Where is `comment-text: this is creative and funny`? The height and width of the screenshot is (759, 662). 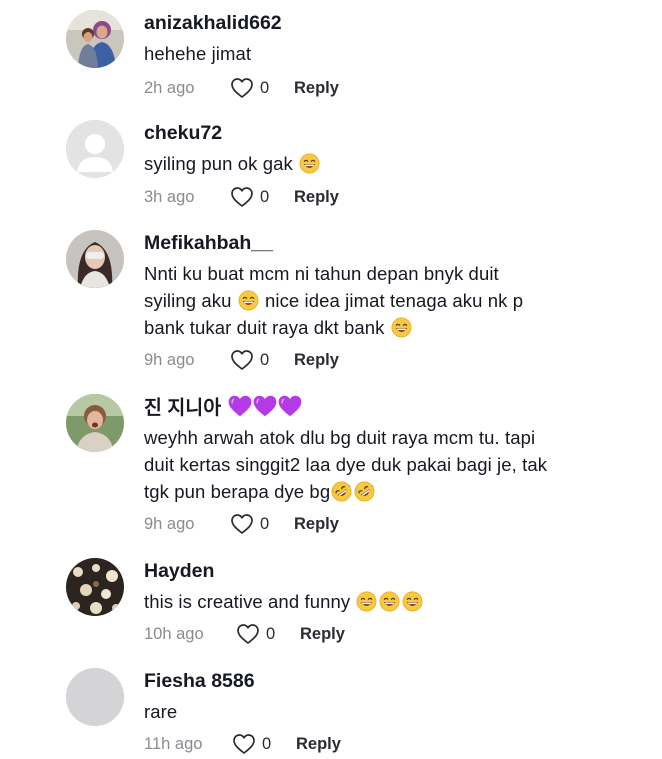 comment-text: this is creative and funny is located at coordinates (364, 601).